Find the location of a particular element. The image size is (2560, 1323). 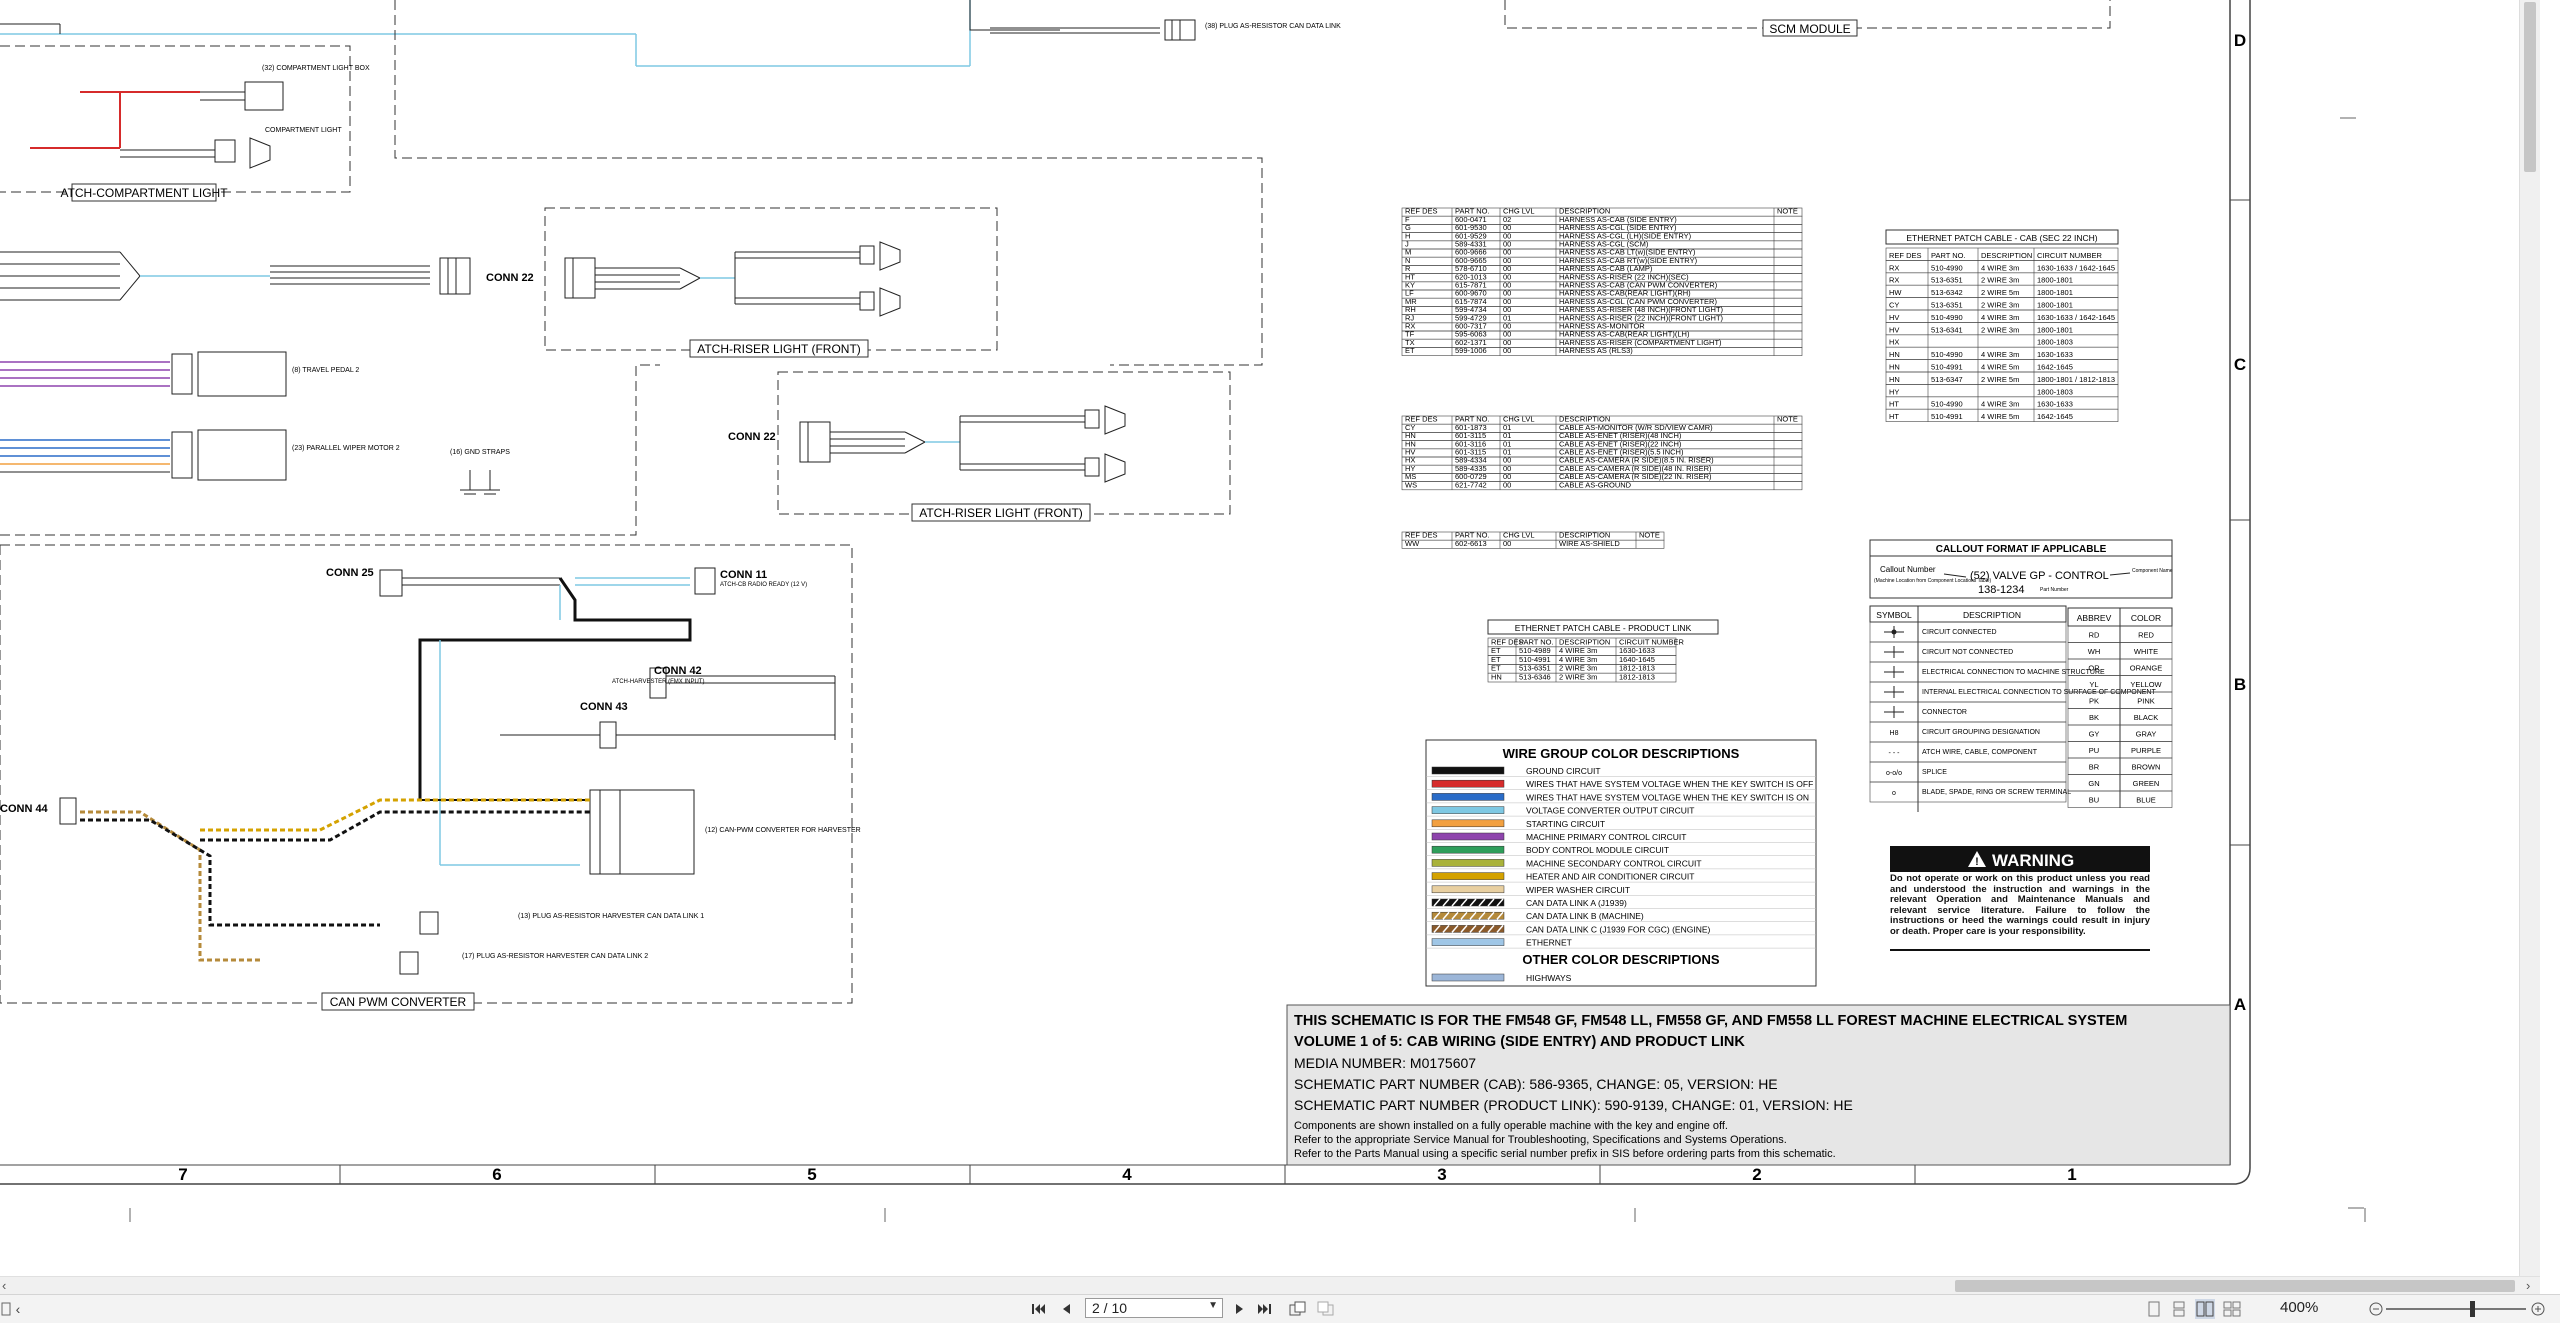

vertical-scroll-thumb is located at coordinates (2530, 87).